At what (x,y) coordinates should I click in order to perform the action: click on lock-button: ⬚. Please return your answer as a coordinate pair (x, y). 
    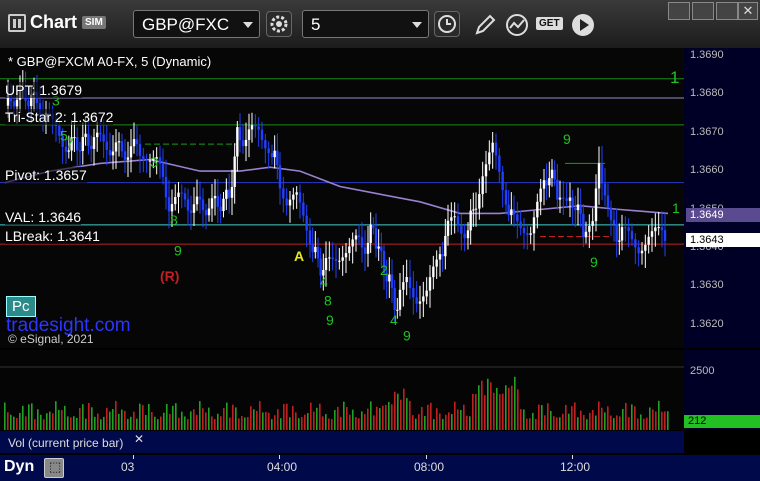
    Looking at the image, I should click on (54, 468).